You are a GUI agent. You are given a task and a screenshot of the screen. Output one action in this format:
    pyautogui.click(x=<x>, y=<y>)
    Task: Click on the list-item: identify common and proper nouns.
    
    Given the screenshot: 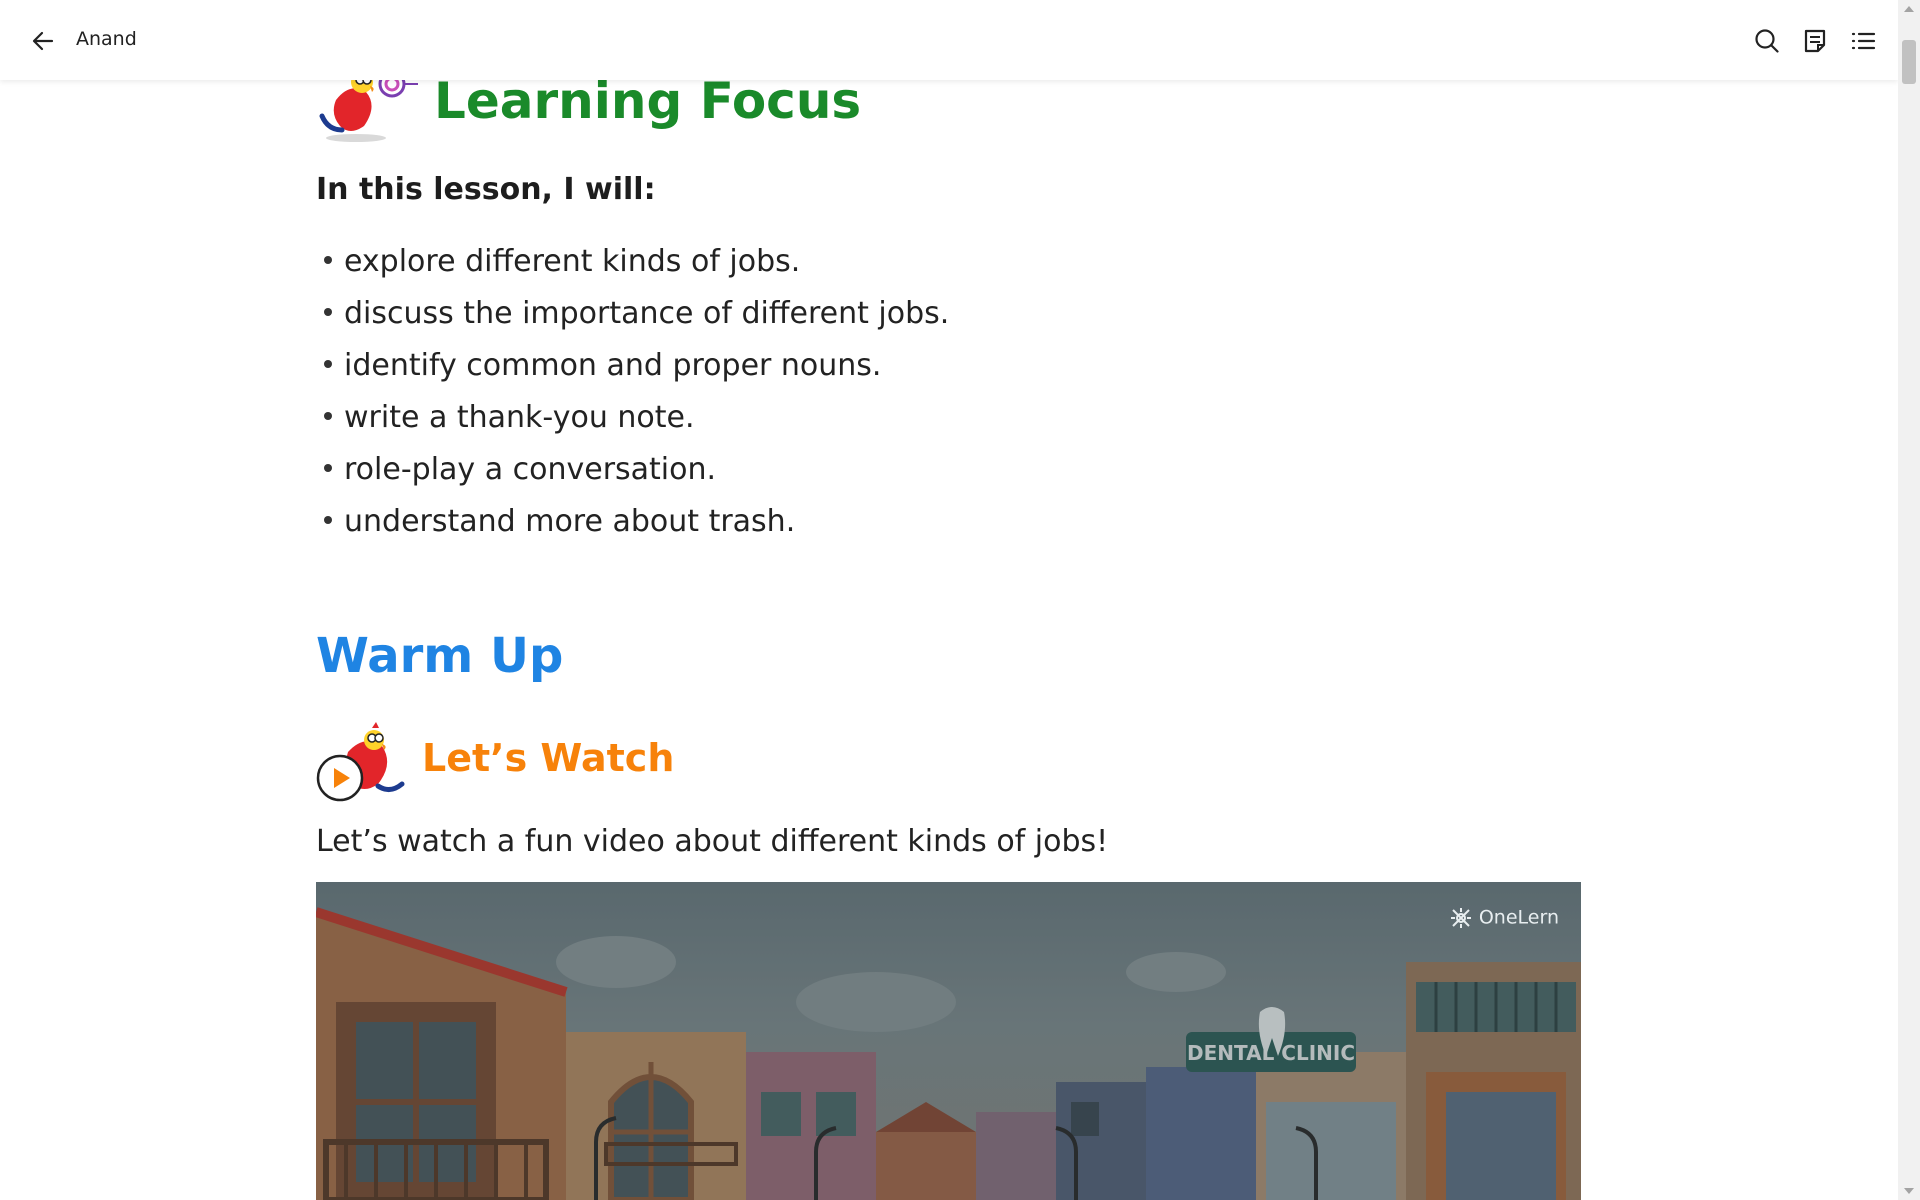 What is the action you would take?
    pyautogui.click(x=632, y=366)
    